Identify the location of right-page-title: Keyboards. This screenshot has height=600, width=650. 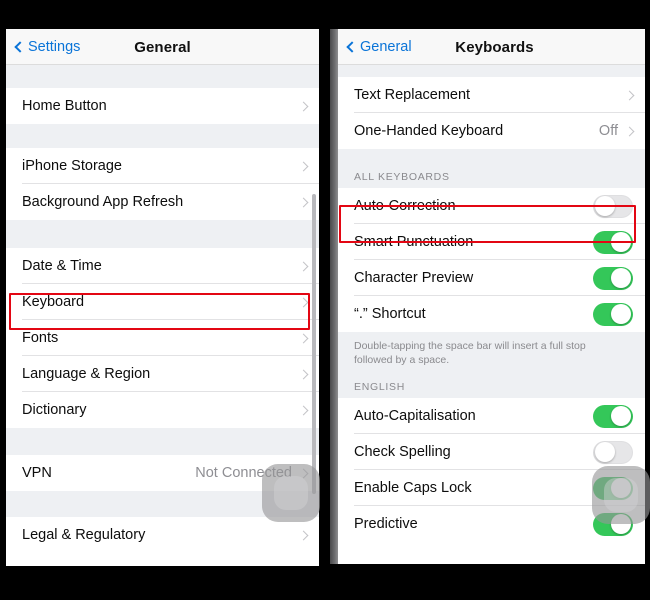
(494, 47).